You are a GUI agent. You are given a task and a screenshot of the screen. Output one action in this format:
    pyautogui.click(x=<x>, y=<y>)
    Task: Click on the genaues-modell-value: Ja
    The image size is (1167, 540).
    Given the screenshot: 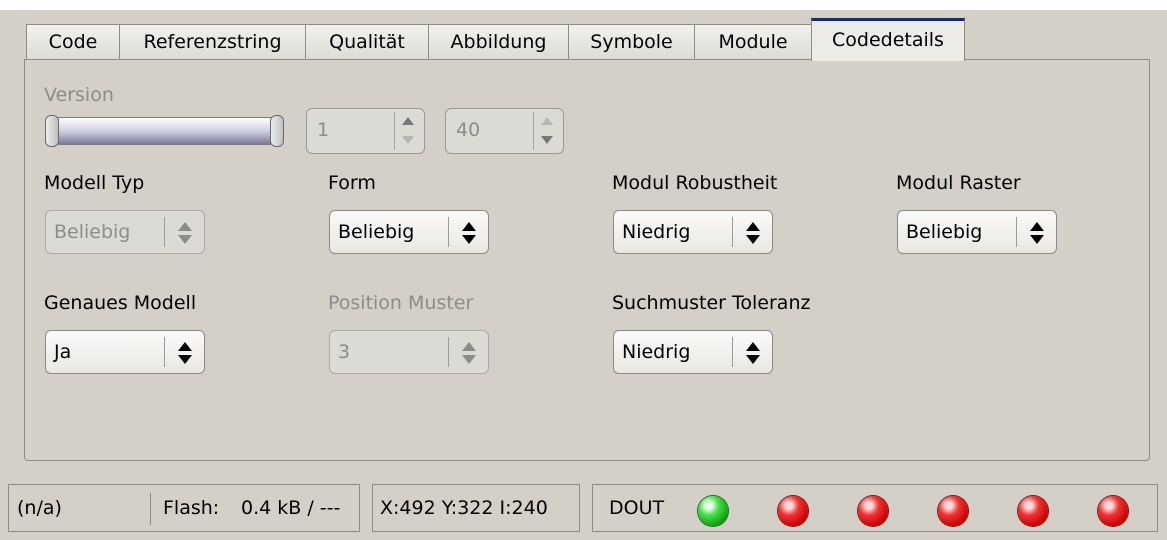 What is the action you would take?
    pyautogui.click(x=63, y=352)
    